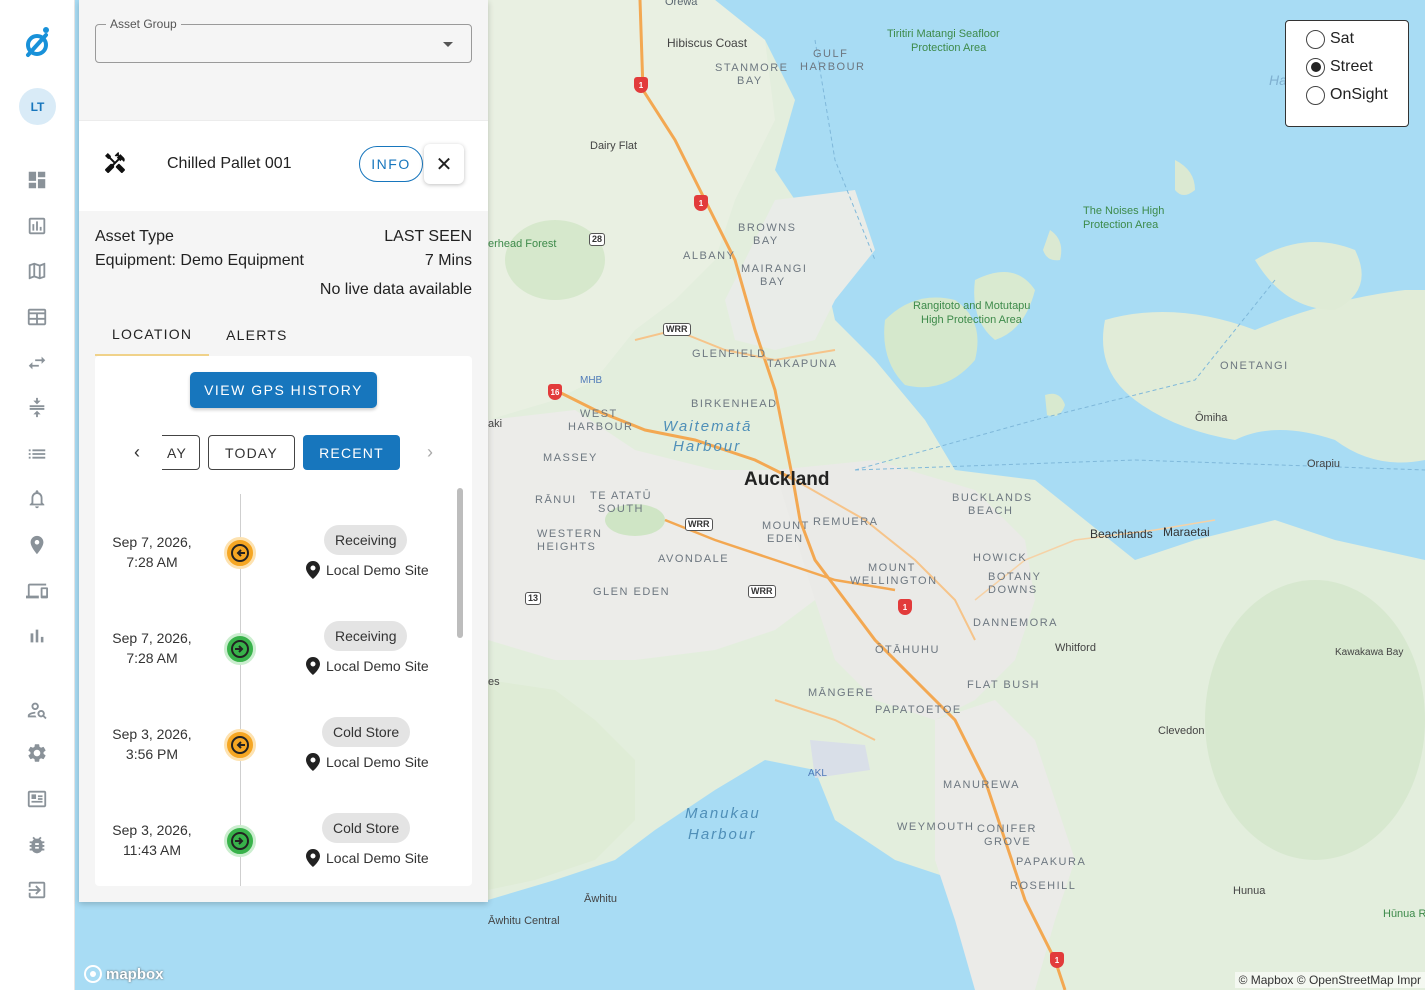 The image size is (1425, 990). What do you see at coordinates (632, 592) in the screenshot?
I see `map-label: GLEN EDEN` at bounding box center [632, 592].